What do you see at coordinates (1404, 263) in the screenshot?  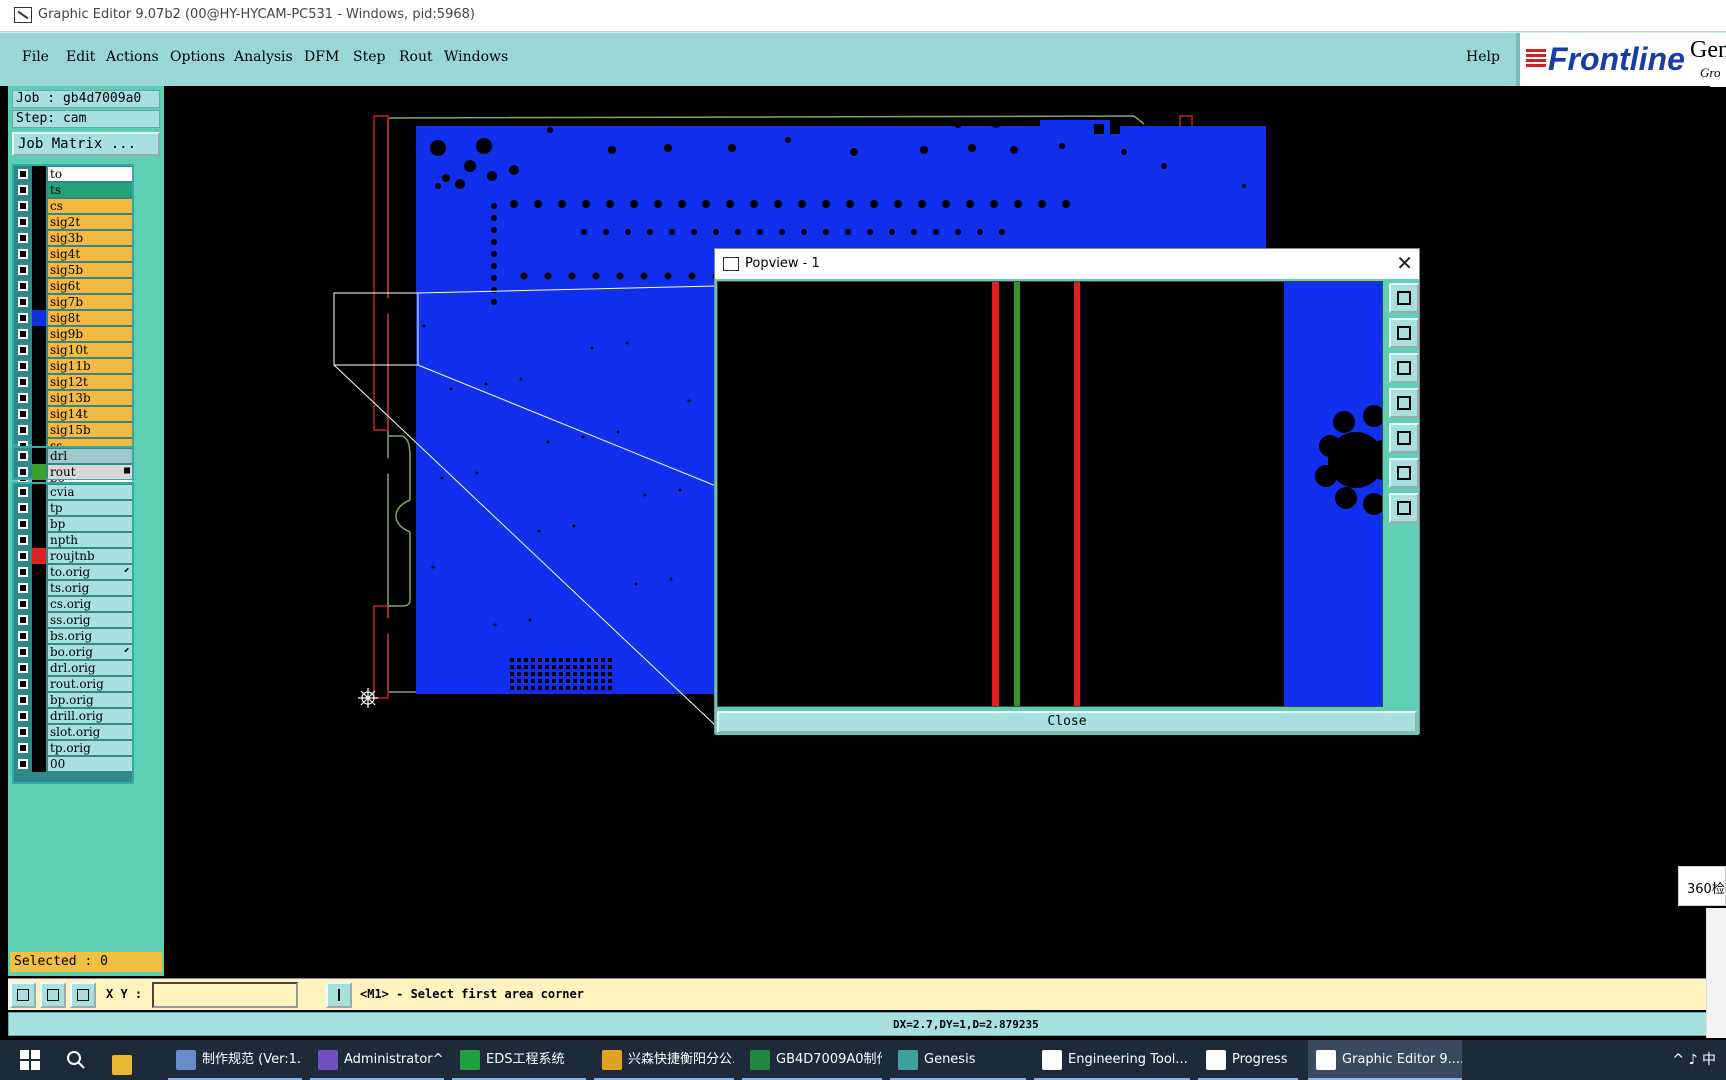 I see `close-icon: ✕` at bounding box center [1404, 263].